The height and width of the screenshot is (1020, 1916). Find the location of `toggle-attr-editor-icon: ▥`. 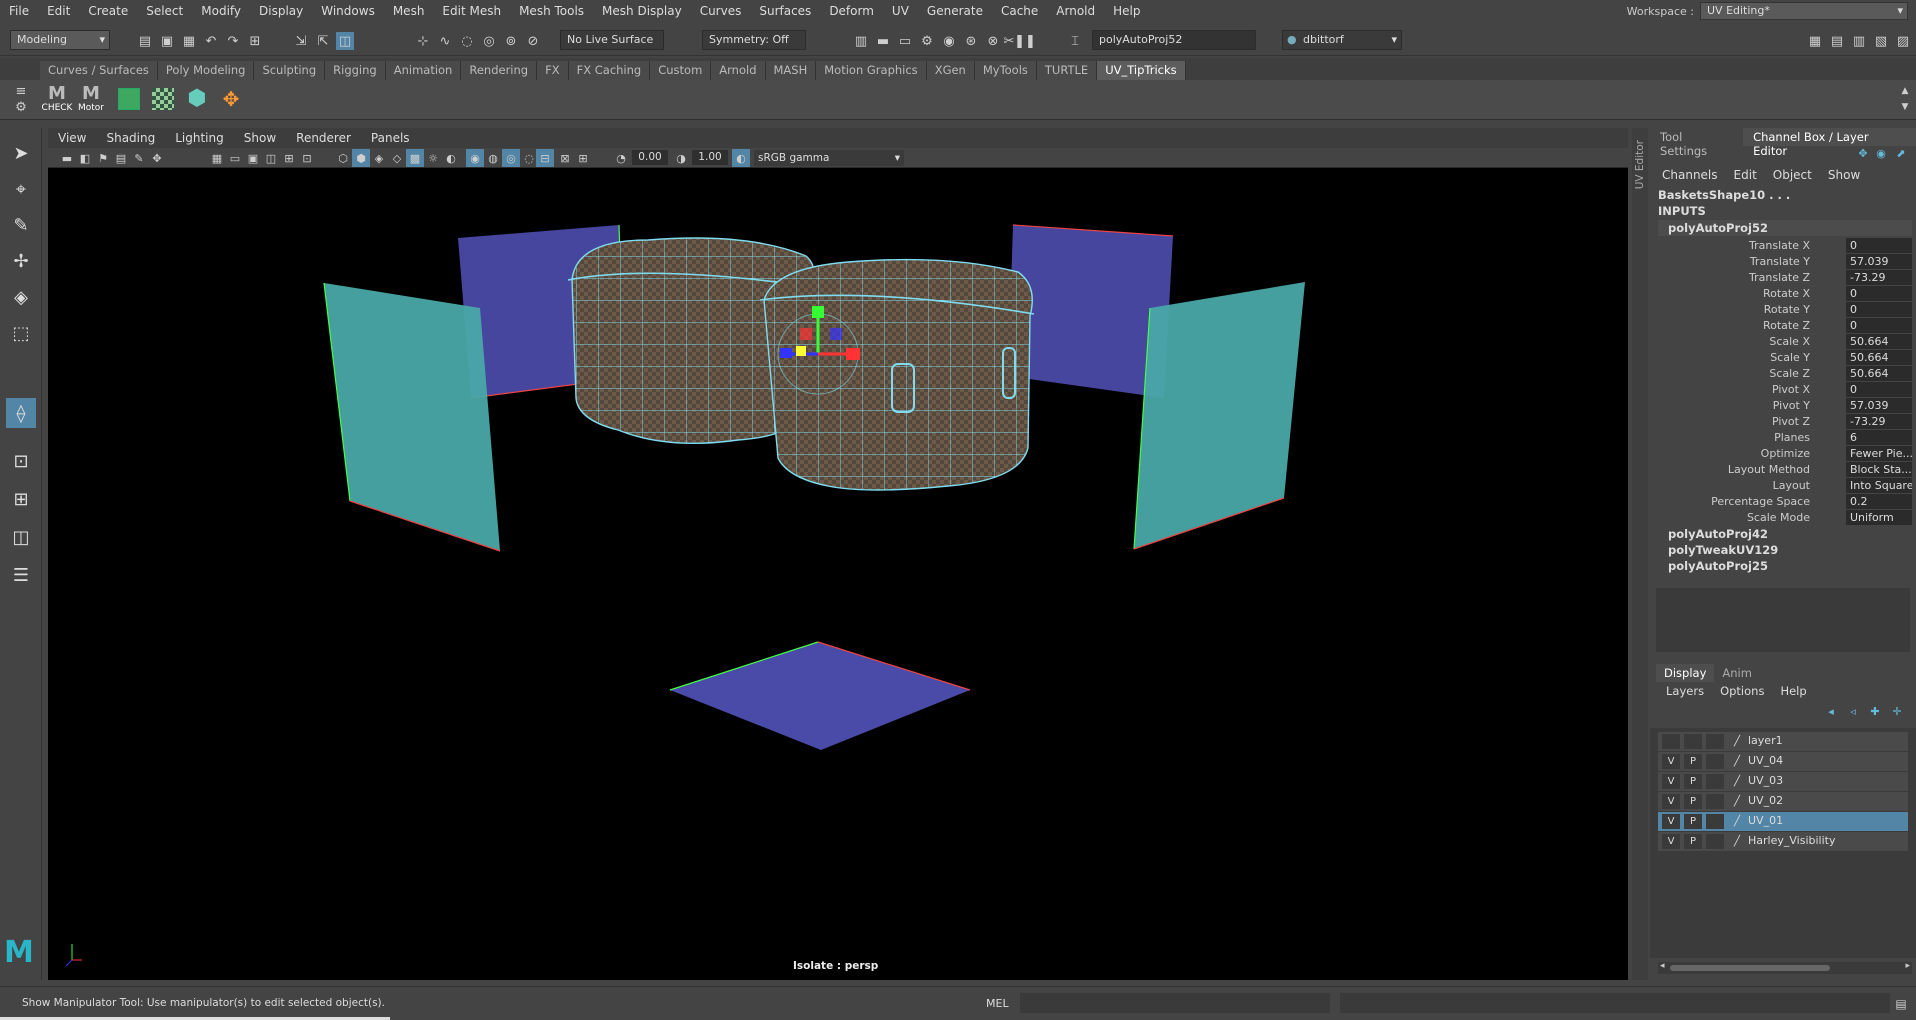

toggle-attr-editor-icon: ▥ is located at coordinates (1859, 41).